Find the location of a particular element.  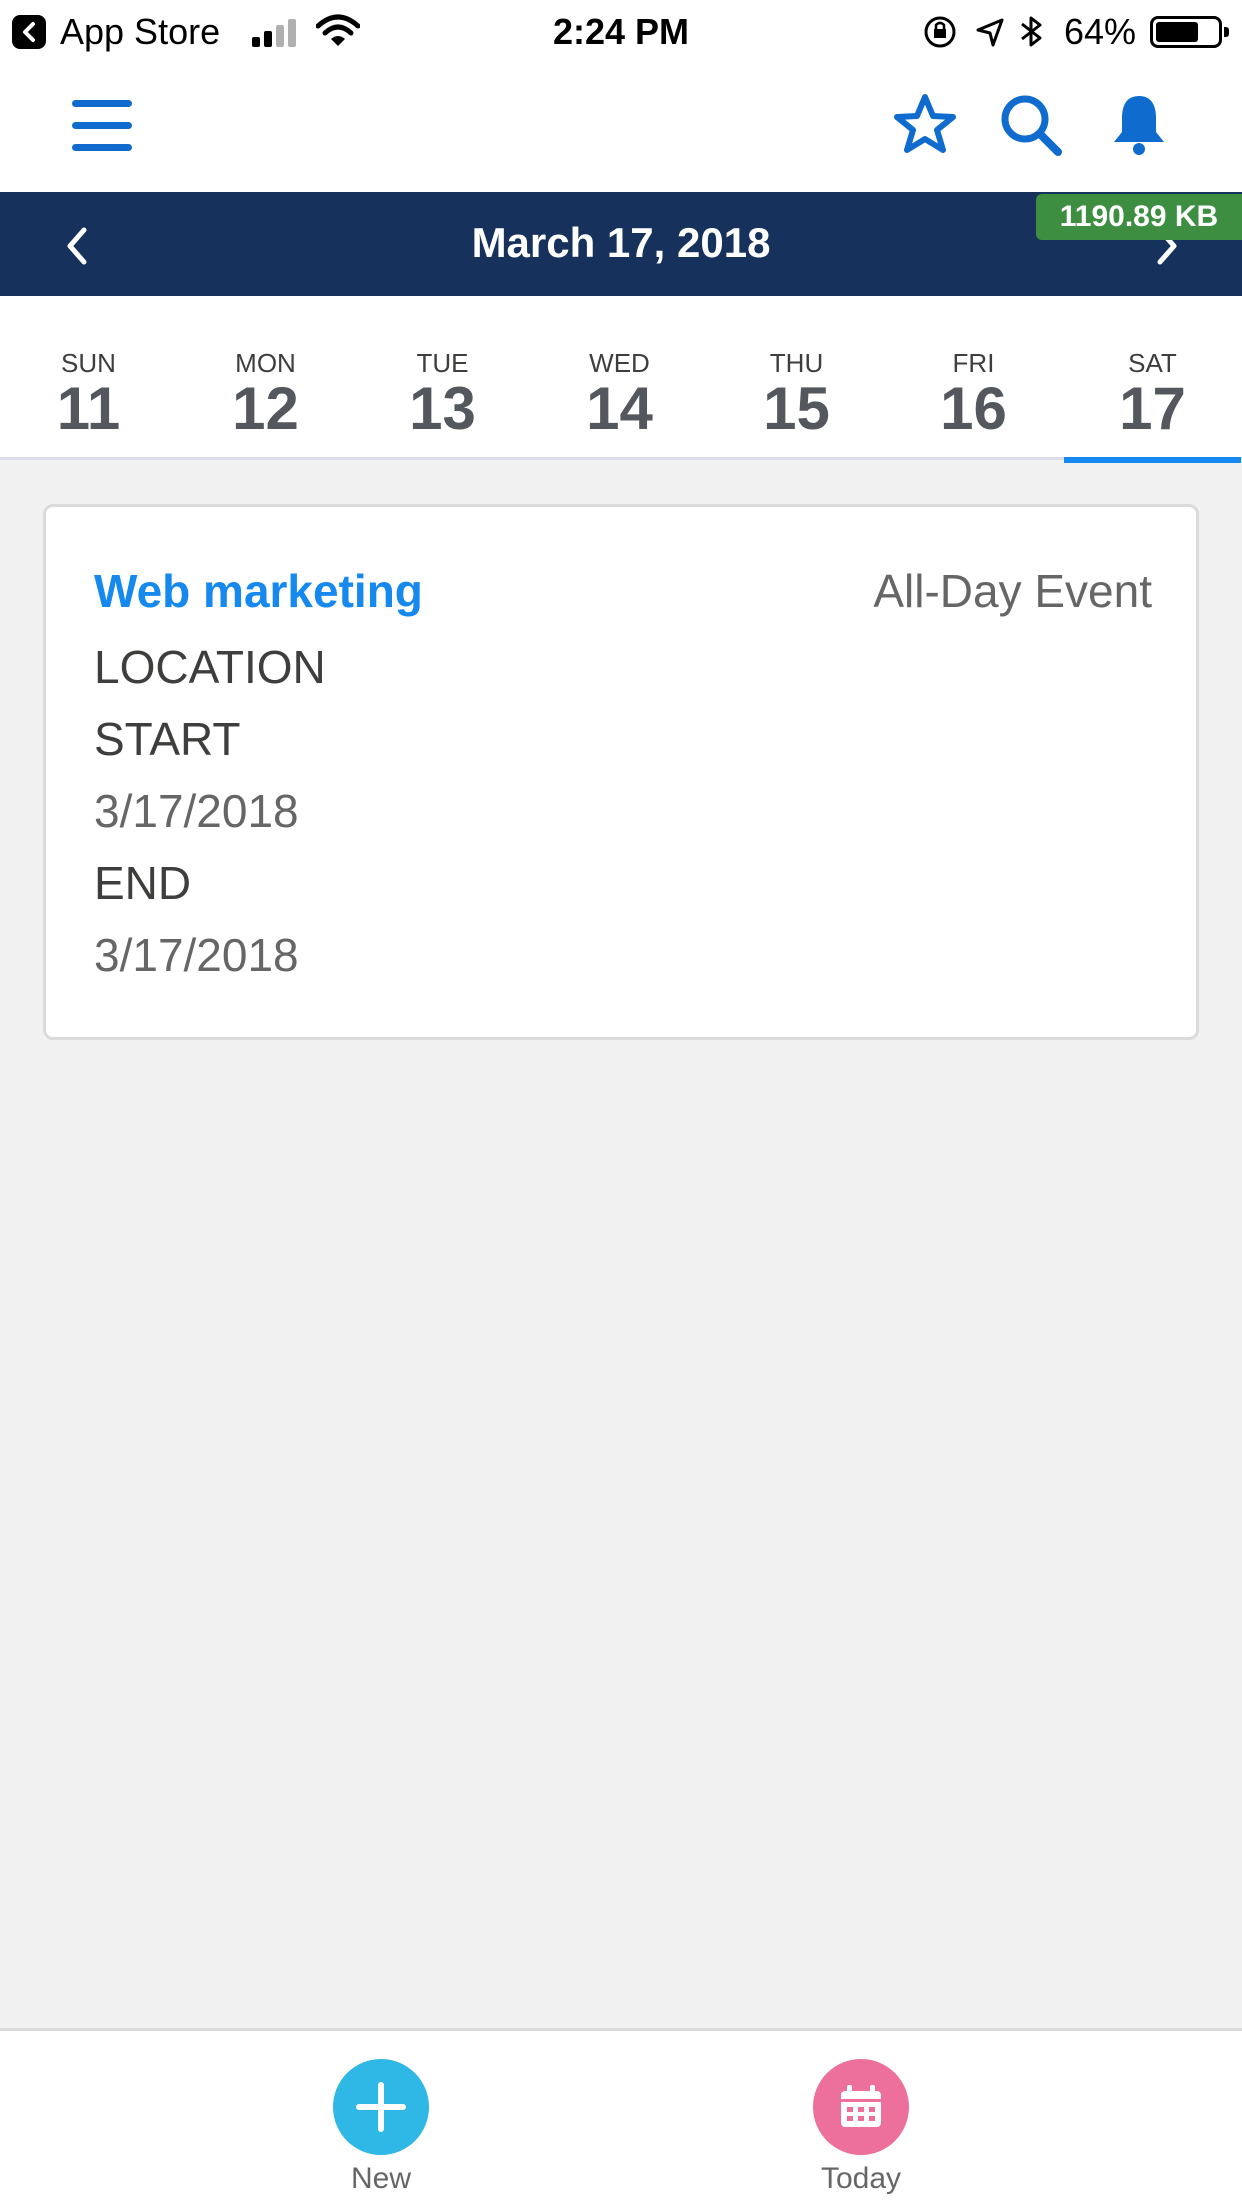

day-number: 13 is located at coordinates (442, 408).